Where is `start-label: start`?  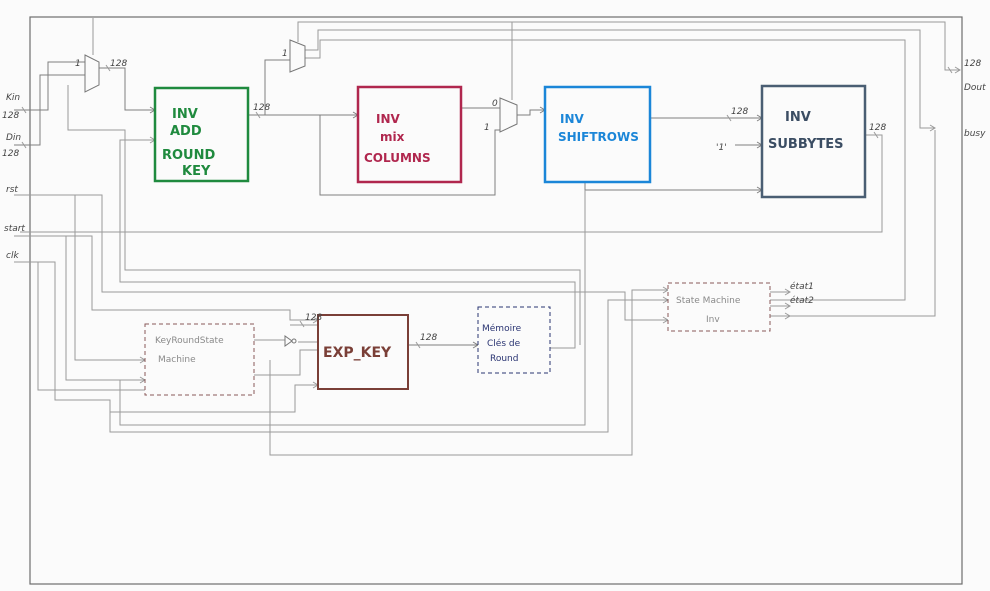 start-label: start is located at coordinates (14, 229).